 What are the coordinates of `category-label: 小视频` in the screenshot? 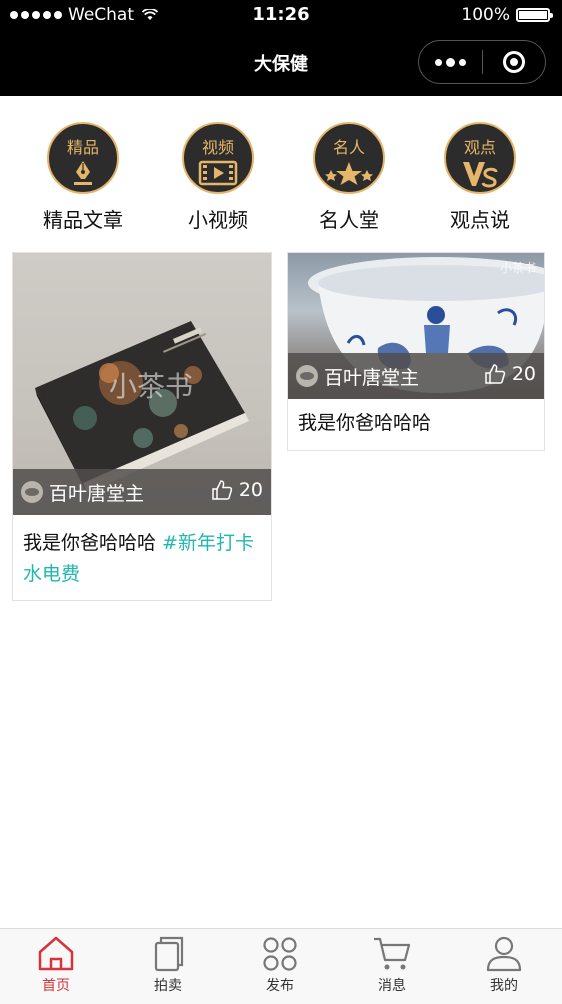 It's located at (218, 220).